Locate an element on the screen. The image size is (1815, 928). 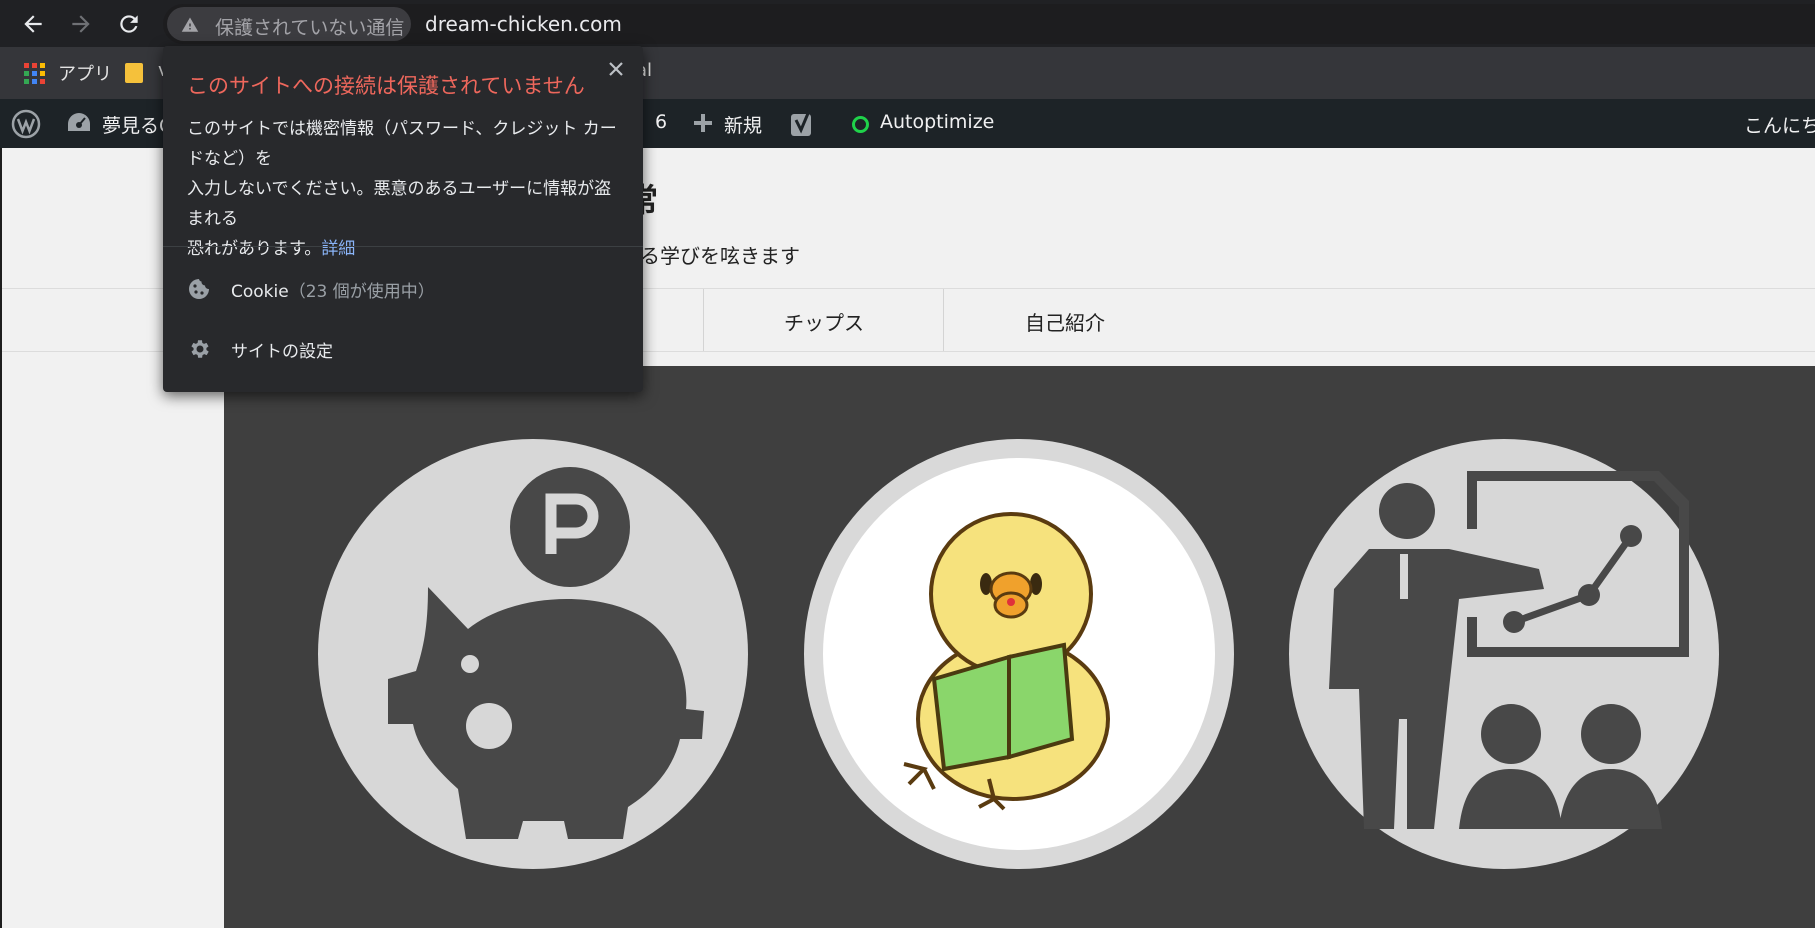
updates-count: 6 is located at coordinates (661, 122).